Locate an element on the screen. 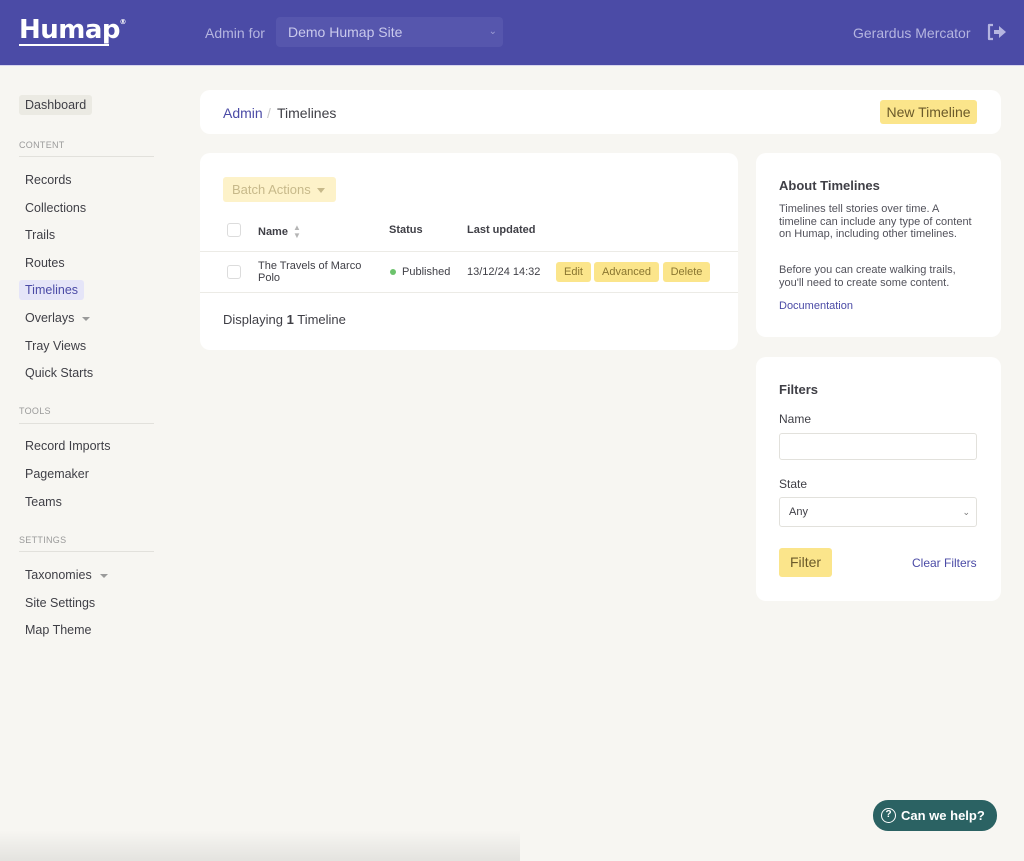  column-header-status: Status is located at coordinates (406, 230).